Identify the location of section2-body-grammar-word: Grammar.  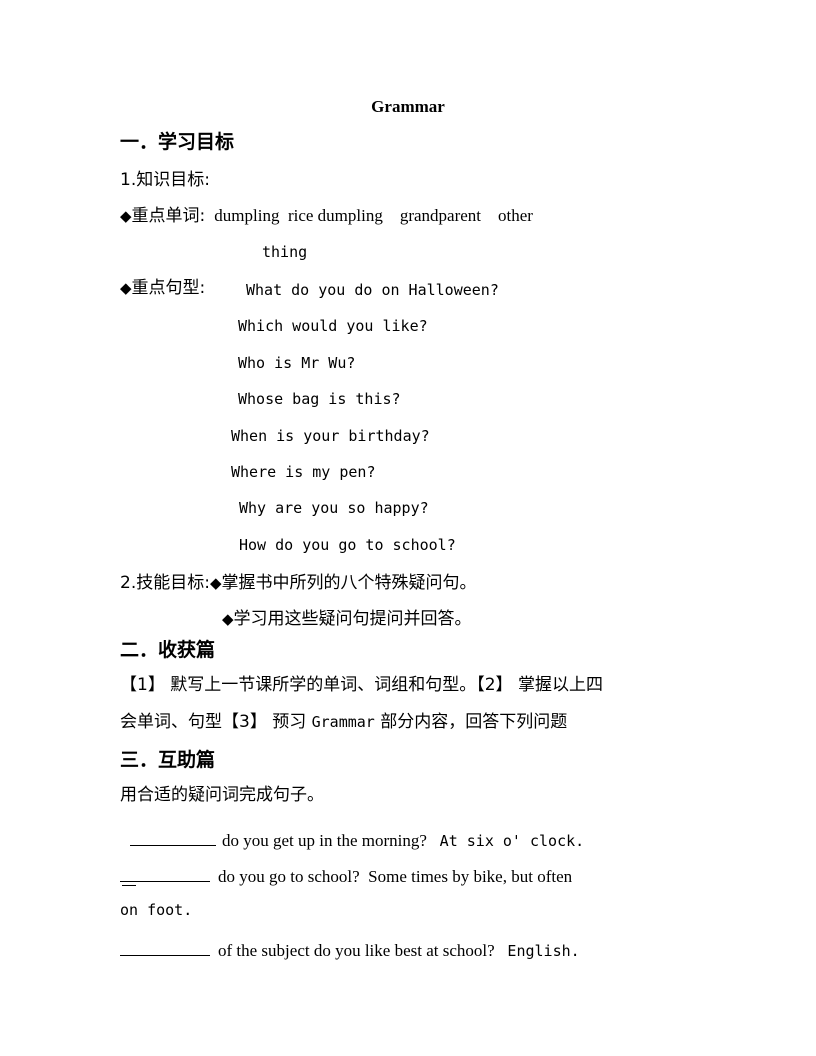
(343, 722).